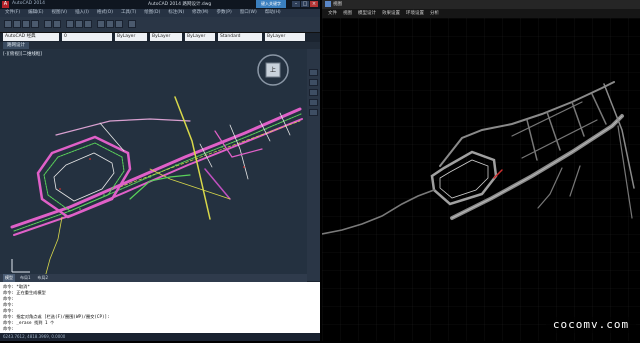 The width and height of the screenshot is (640, 343). I want to click on pan-nav-icon, so click(313, 82).